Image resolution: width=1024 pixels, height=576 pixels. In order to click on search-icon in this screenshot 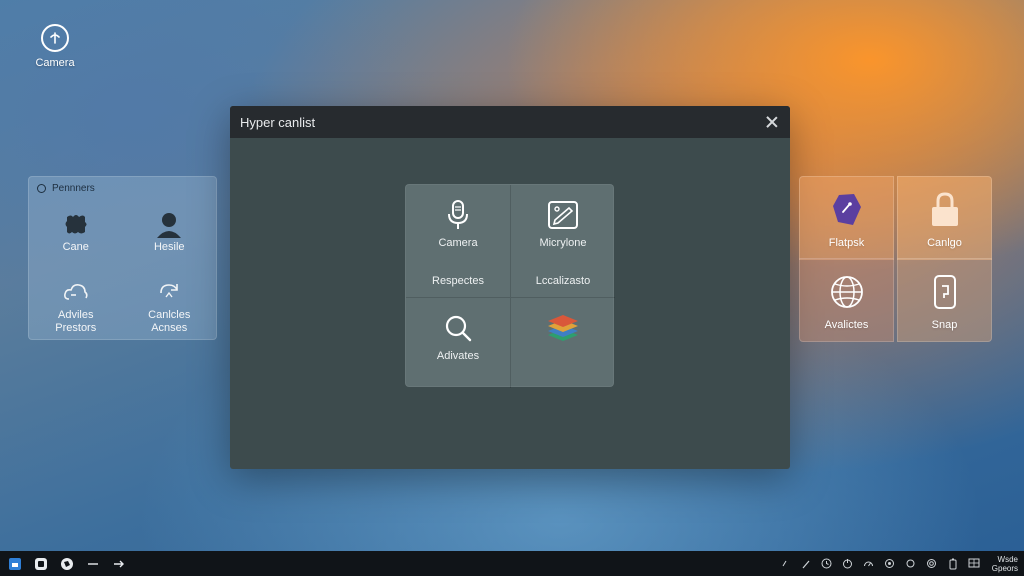, I will do `click(458, 328)`.